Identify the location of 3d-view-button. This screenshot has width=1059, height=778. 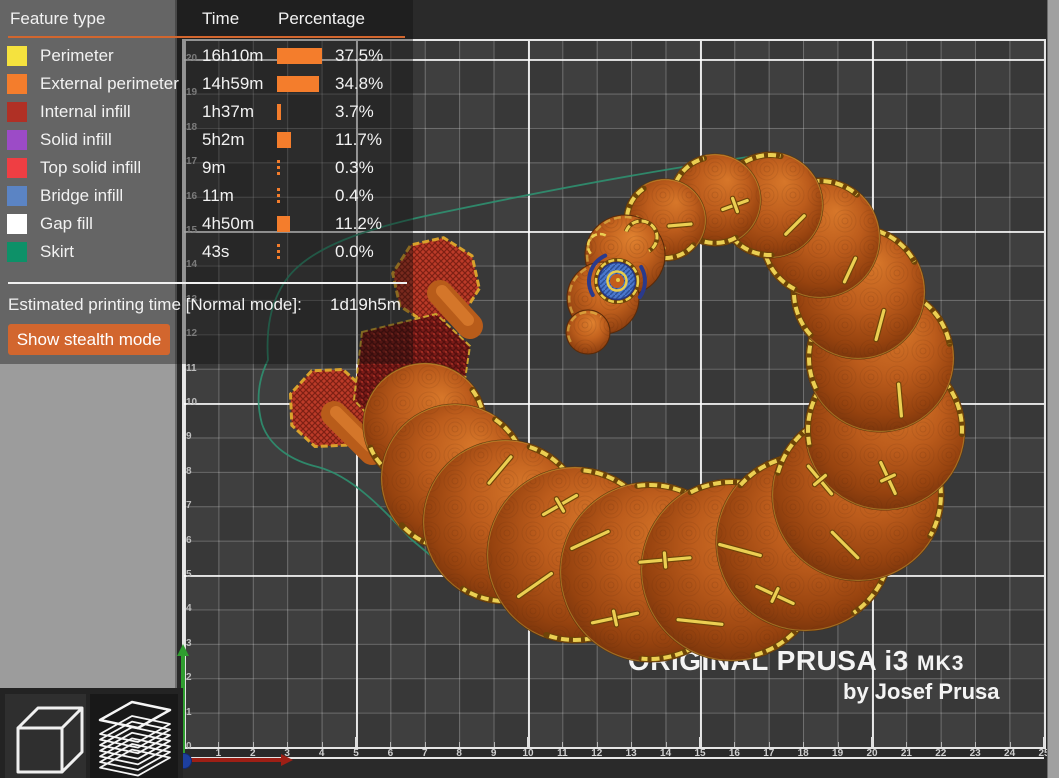
(45, 736).